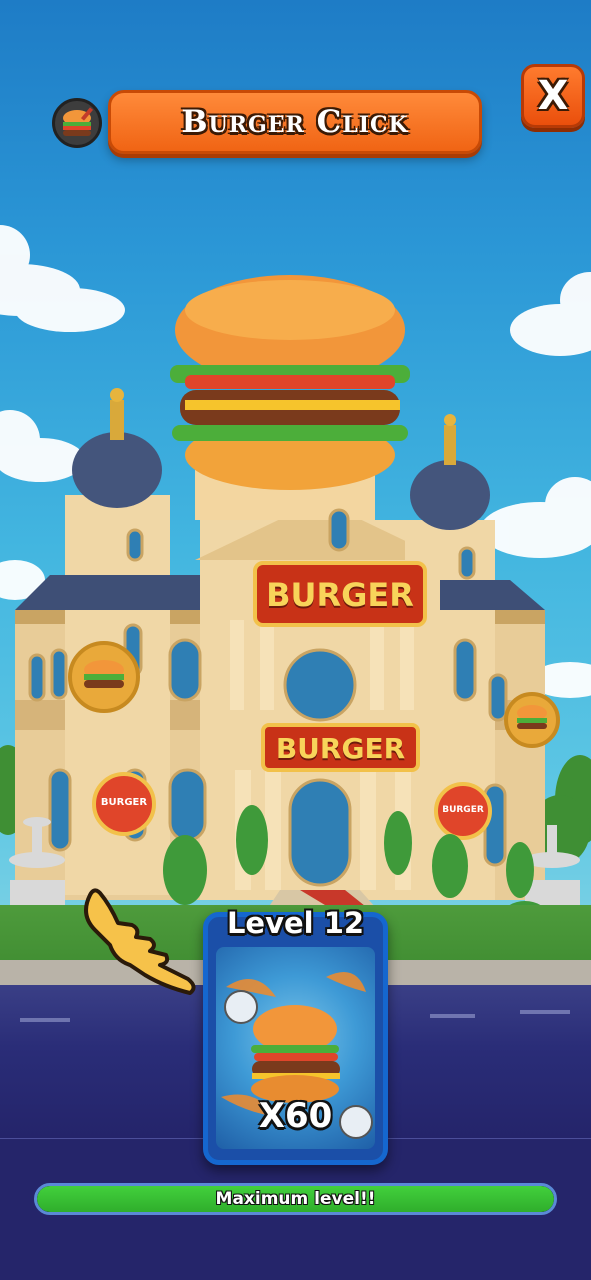  I want to click on close-button: X, so click(553, 96).